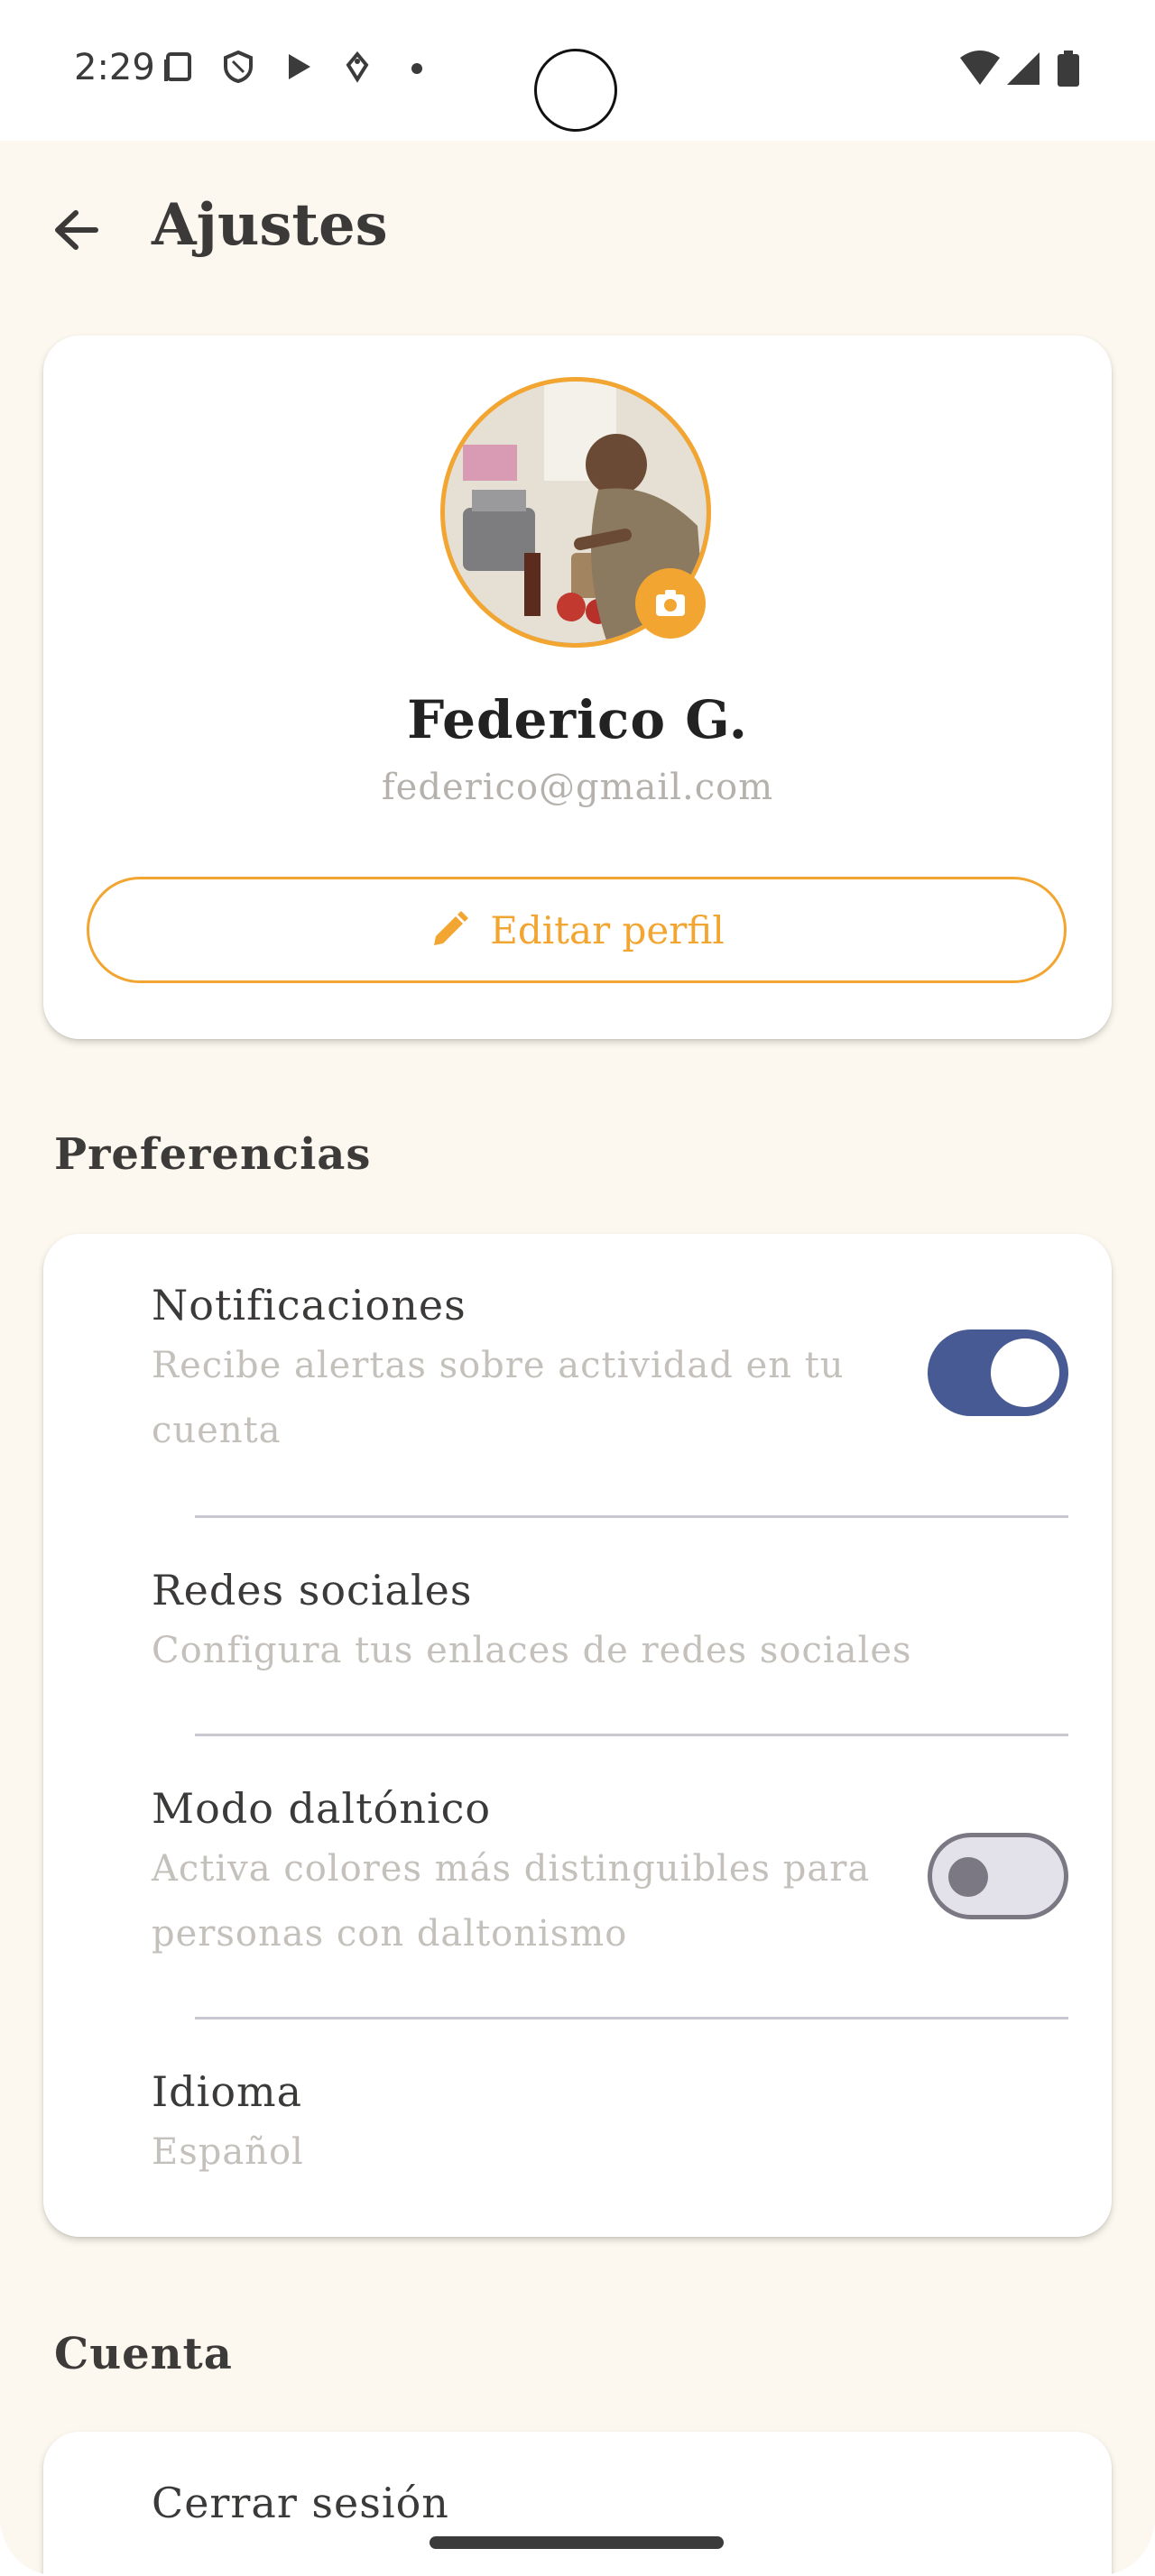  I want to click on back-arrow-icon, so click(76, 230).